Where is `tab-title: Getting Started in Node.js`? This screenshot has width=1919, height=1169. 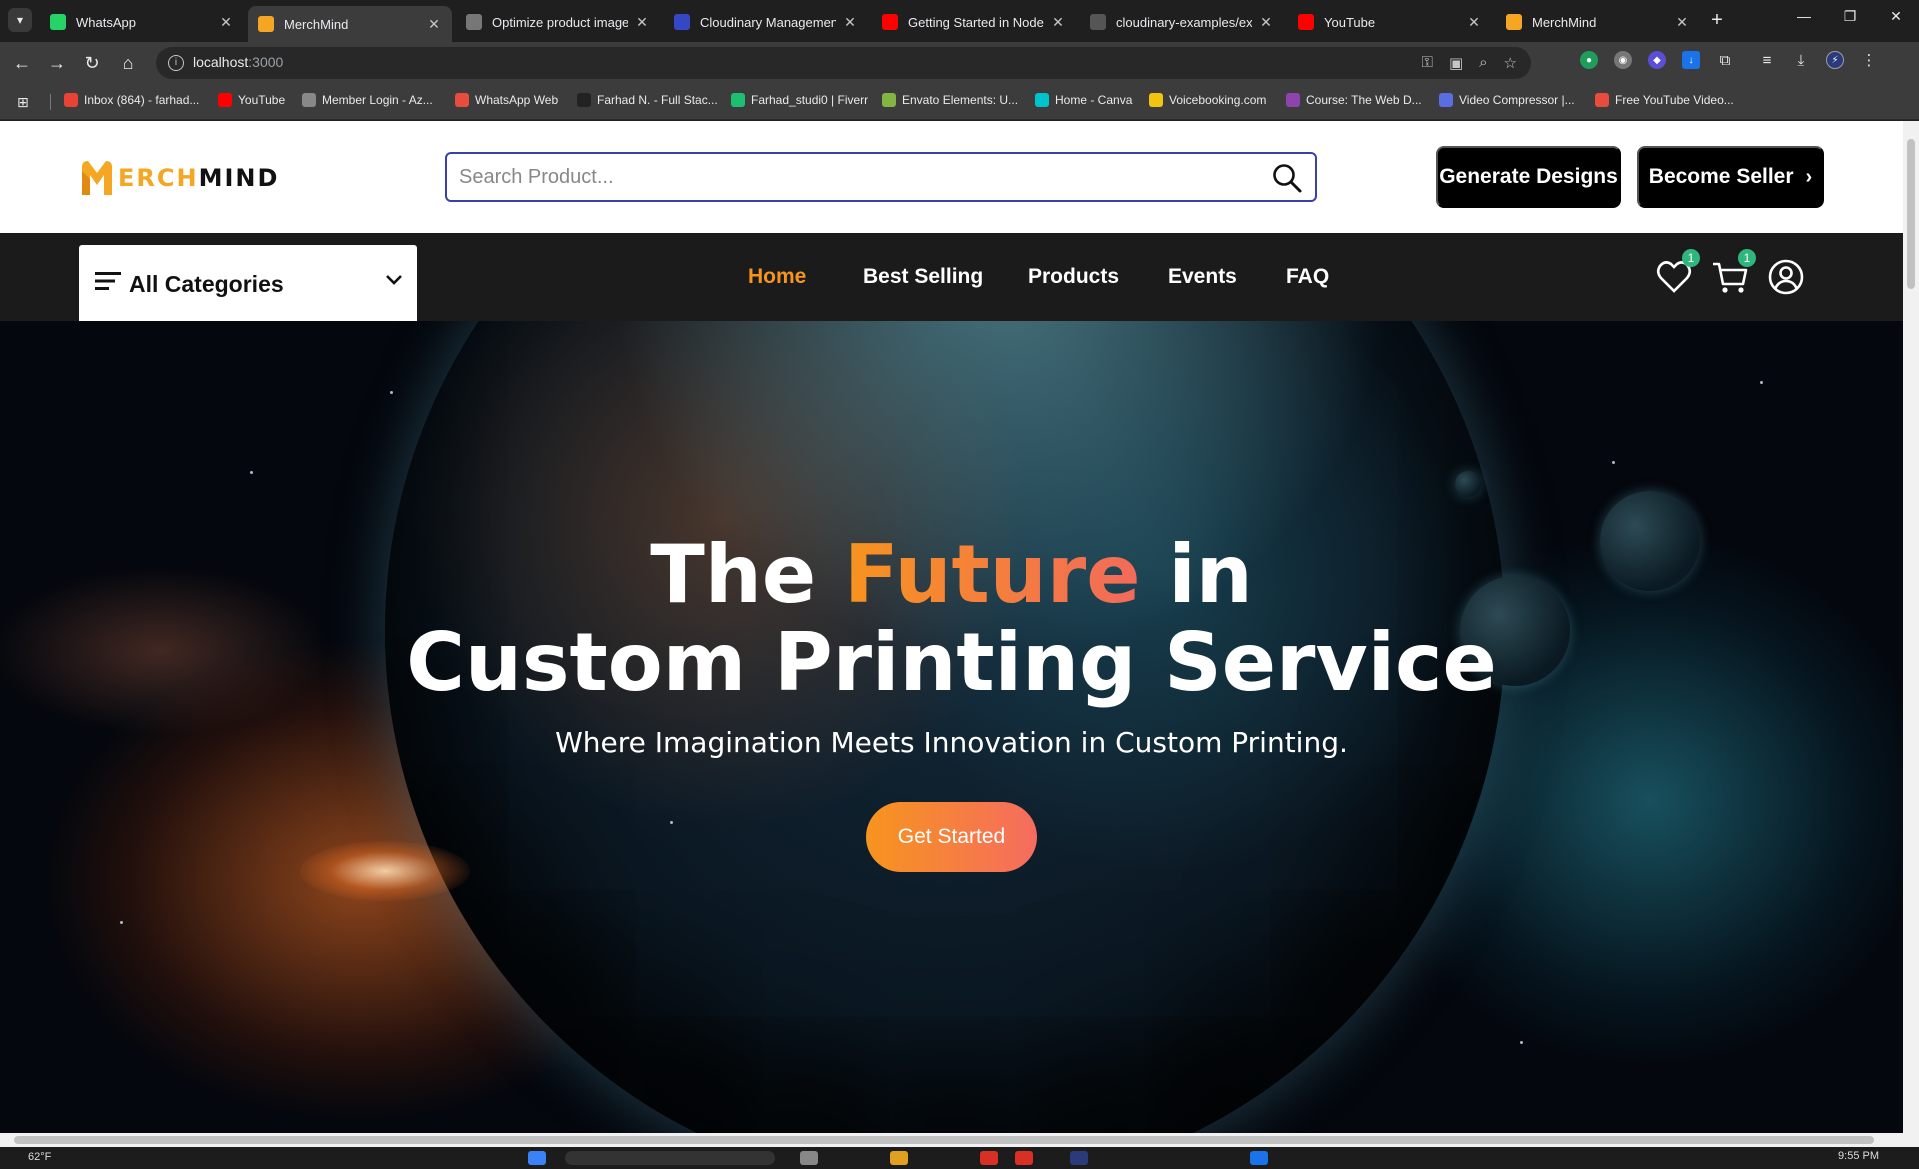 tab-title: Getting Started in Node.js is located at coordinates (976, 22).